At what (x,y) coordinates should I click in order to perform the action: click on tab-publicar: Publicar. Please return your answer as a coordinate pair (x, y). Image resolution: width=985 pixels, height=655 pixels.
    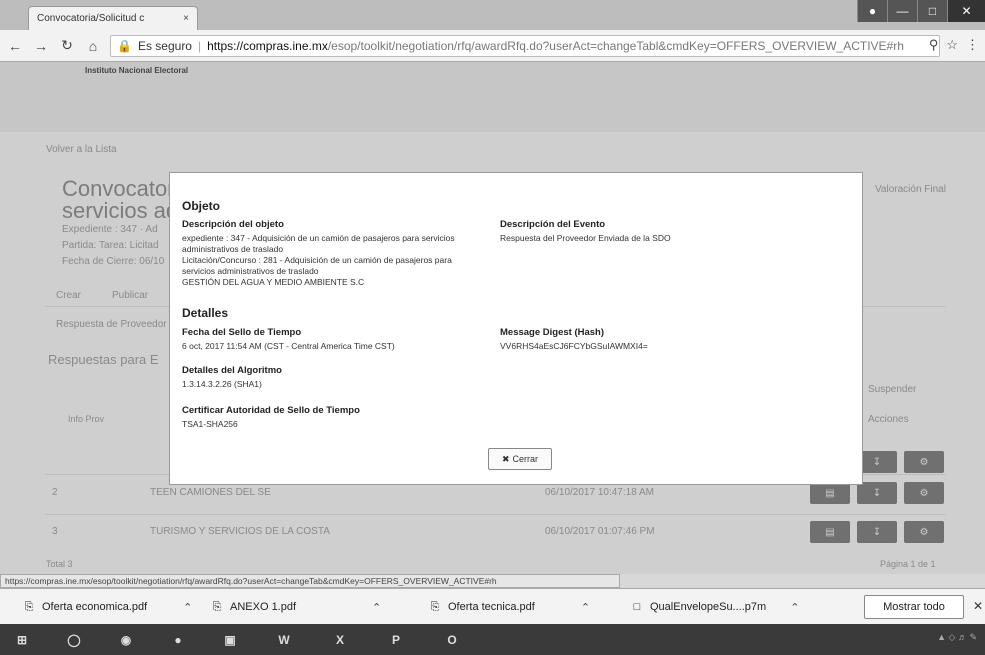
    Looking at the image, I should click on (130, 295).